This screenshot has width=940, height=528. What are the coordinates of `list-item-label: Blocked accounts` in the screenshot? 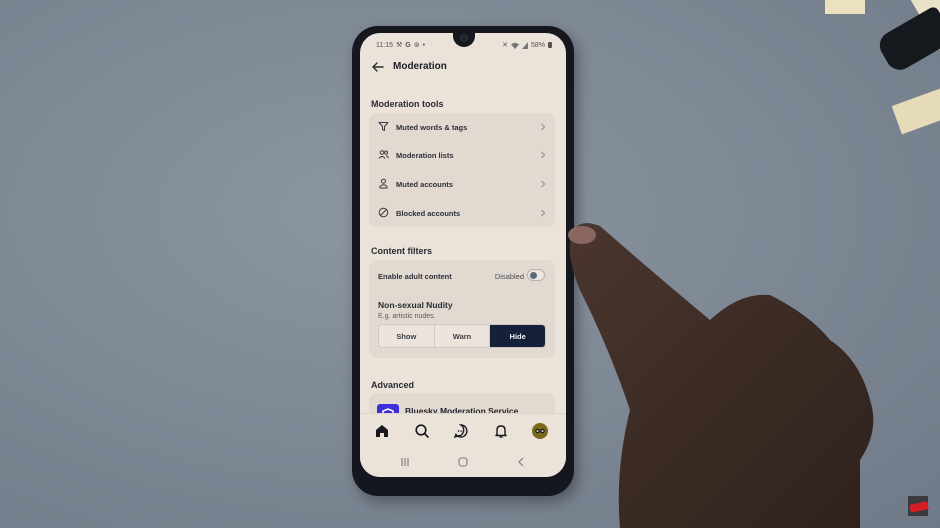 It's located at (428, 213).